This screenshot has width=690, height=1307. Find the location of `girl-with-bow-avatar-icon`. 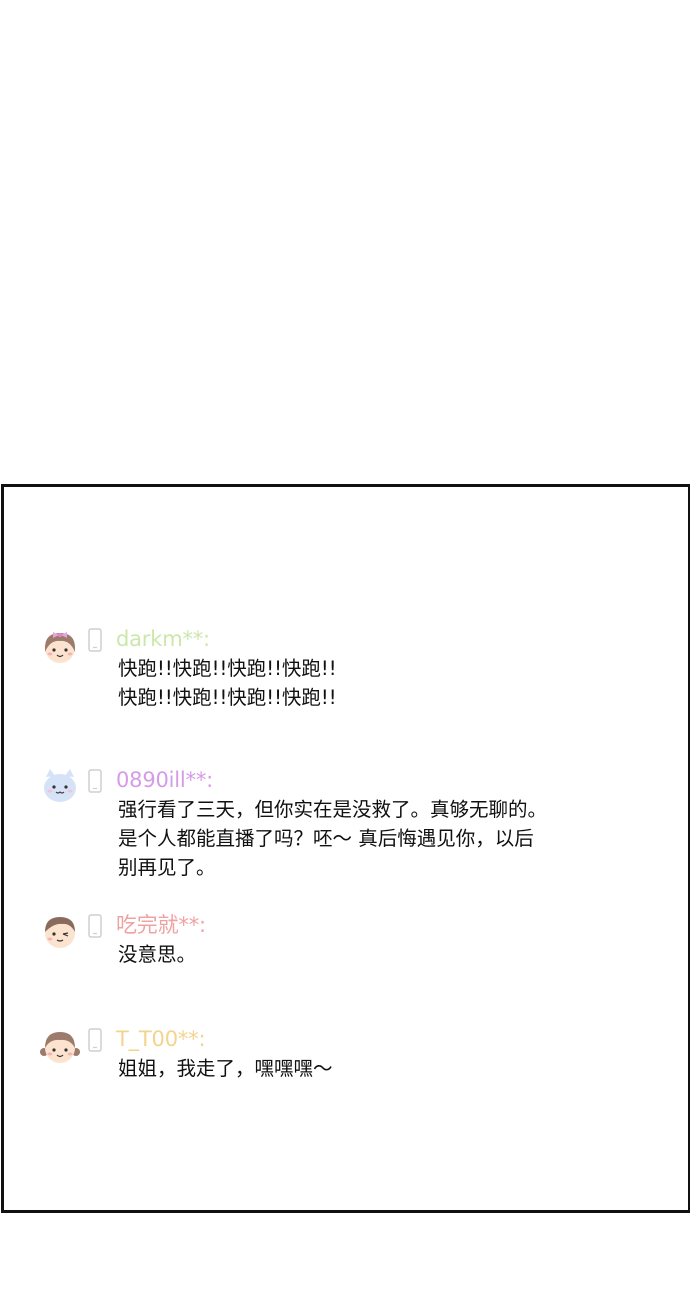

girl-with-bow-avatar-icon is located at coordinates (60, 647).